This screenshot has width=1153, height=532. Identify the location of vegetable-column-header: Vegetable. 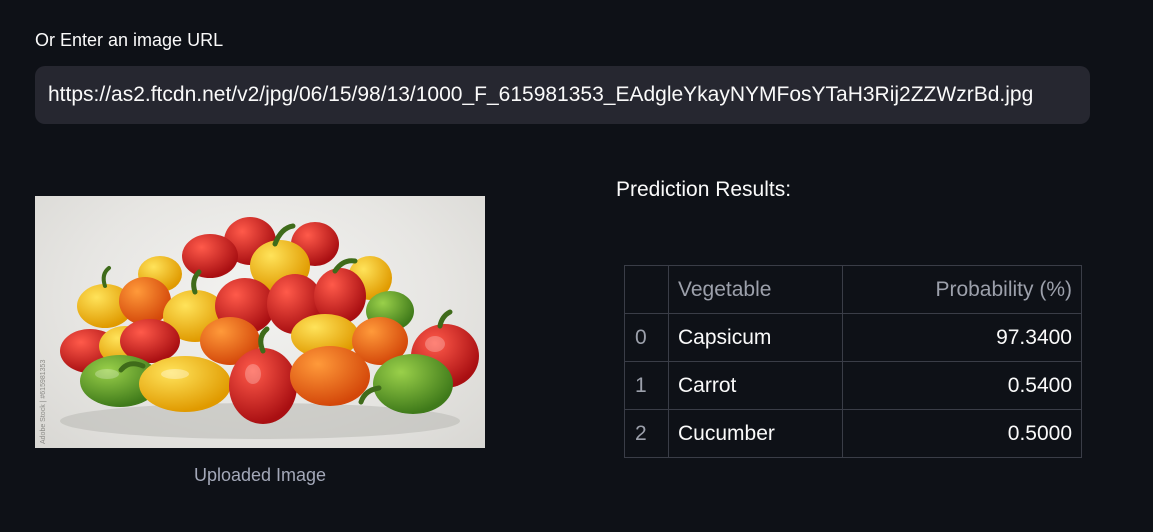
(755, 289).